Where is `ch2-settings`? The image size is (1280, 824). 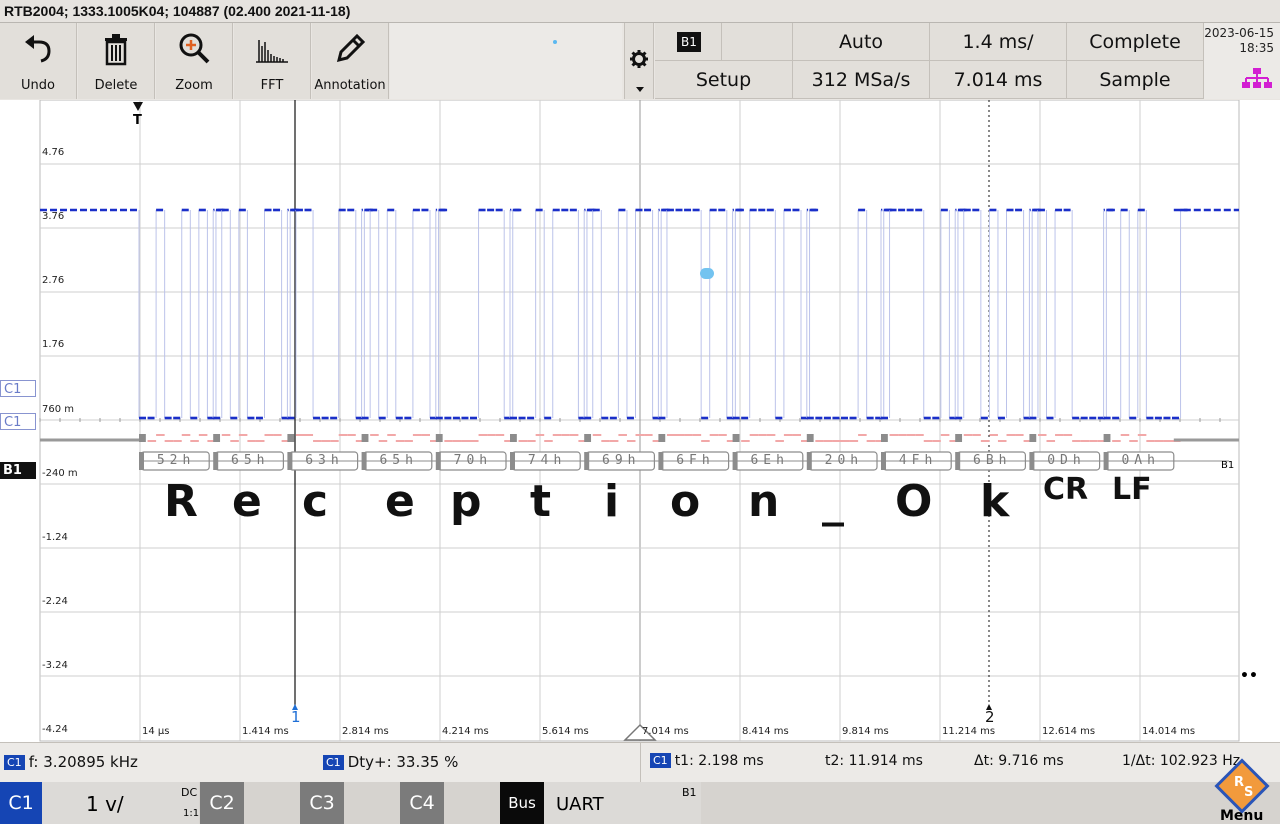
ch2-settings is located at coordinates (271, 803).